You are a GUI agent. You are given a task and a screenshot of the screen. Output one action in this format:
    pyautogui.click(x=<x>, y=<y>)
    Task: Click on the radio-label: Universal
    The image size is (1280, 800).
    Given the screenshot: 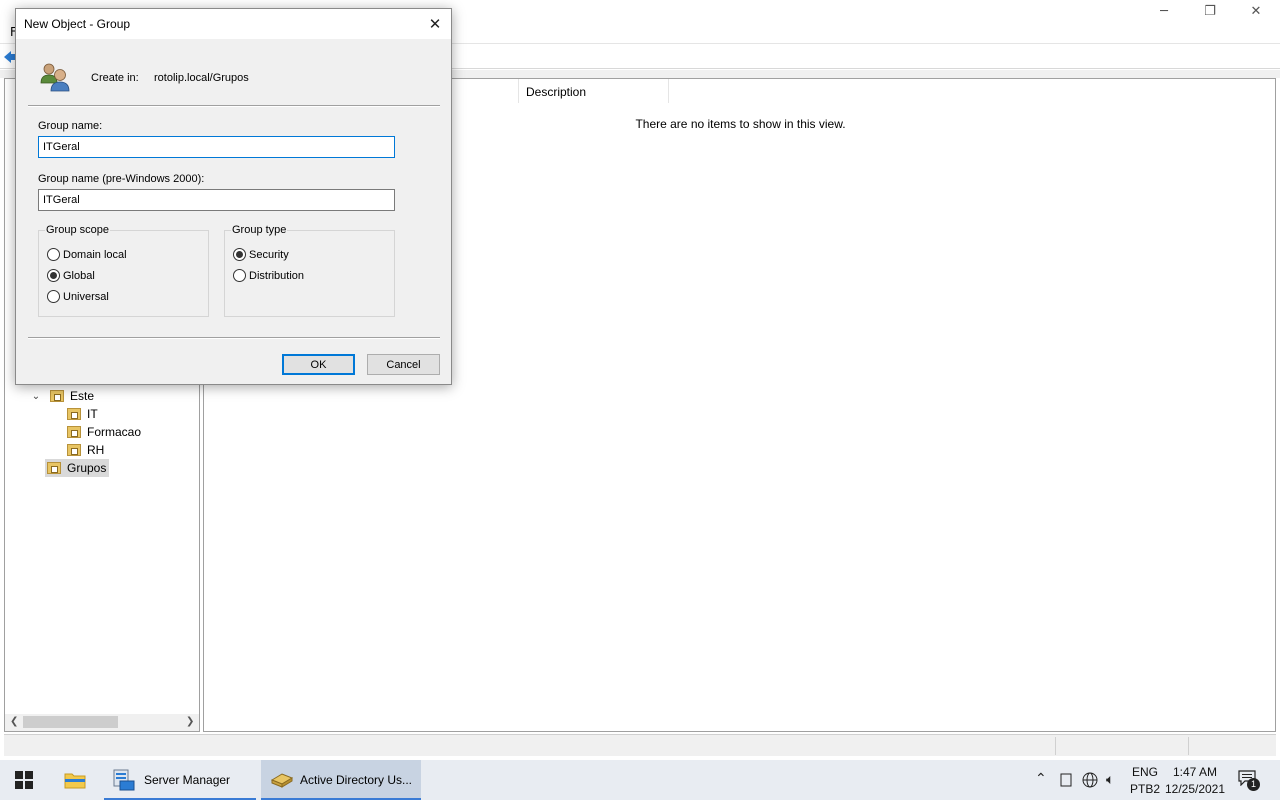 What is the action you would take?
    pyautogui.click(x=86, y=296)
    